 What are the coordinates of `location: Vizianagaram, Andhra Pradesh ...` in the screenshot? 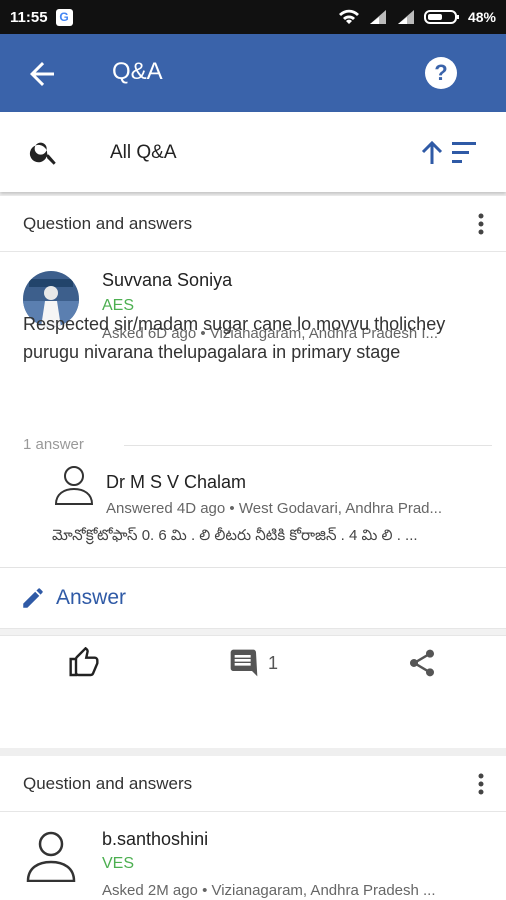 It's located at (323, 890).